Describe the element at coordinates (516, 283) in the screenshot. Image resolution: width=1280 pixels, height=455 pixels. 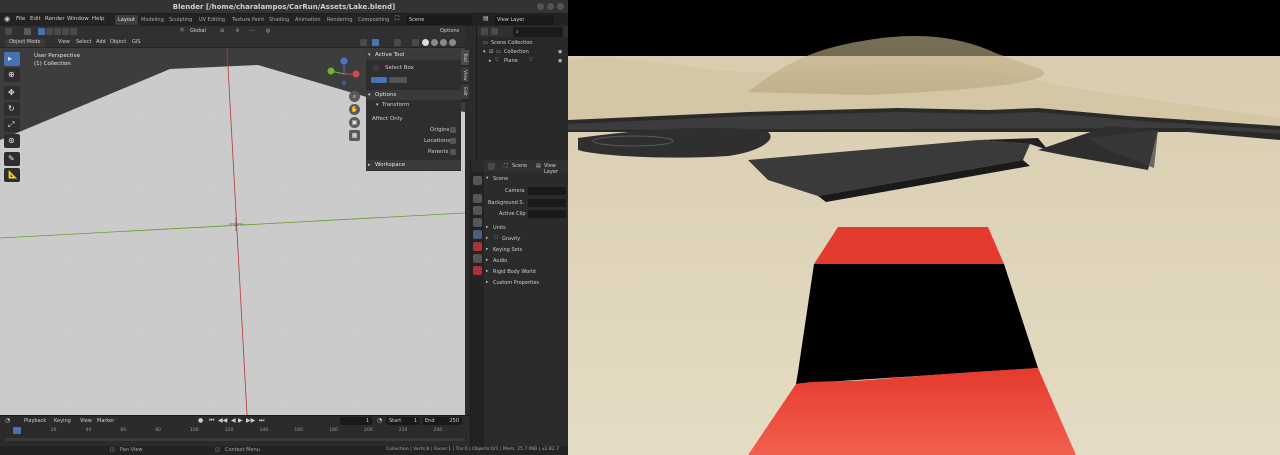
I see `custom-properties-panel-header: Custom Properties` at that location.